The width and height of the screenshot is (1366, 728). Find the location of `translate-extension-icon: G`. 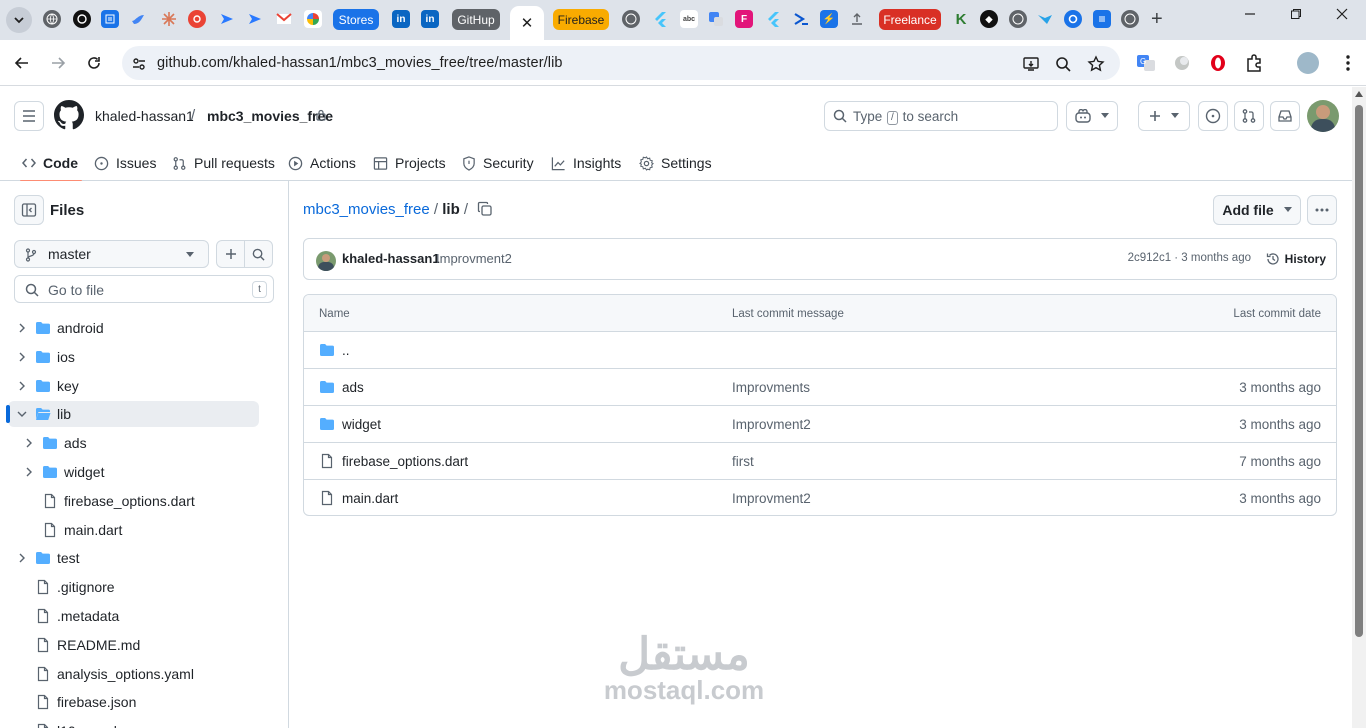

translate-extension-icon: G is located at coordinates (1146, 63).